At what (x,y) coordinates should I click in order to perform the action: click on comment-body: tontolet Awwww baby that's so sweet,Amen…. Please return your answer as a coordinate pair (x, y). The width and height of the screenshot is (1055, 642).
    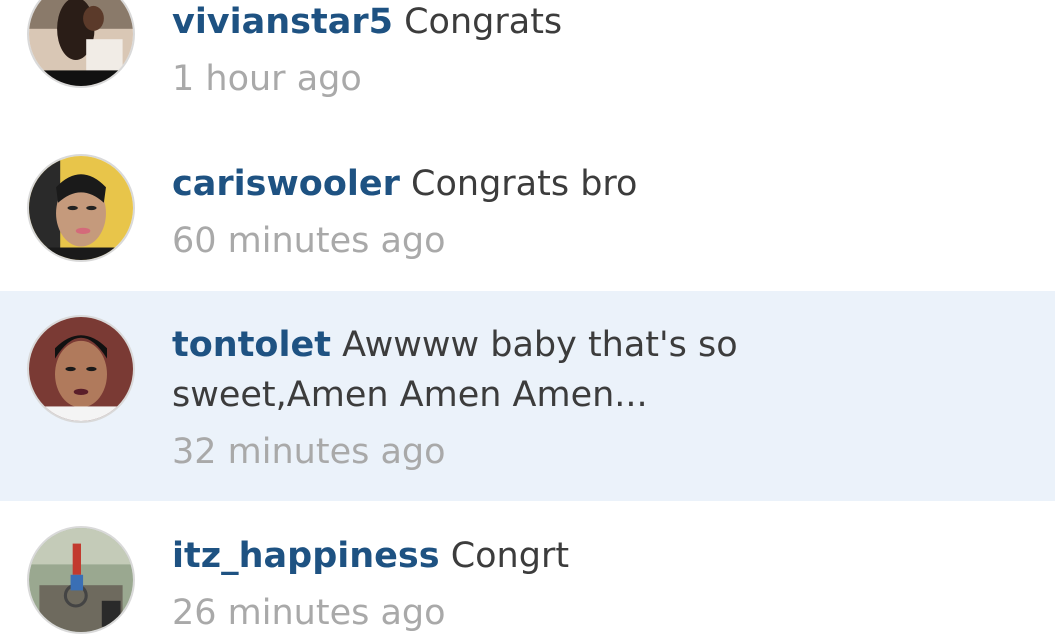
    Looking at the image, I should click on (463, 370).